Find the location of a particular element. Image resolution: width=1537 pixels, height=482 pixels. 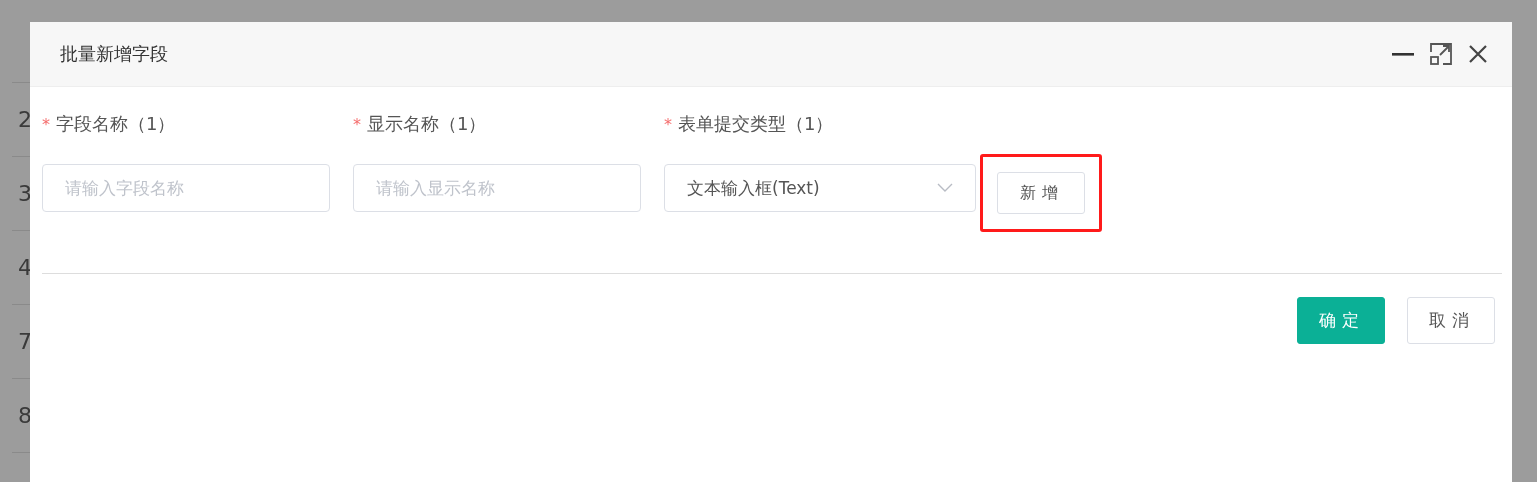

maximize-icon is located at coordinates (1441, 54).